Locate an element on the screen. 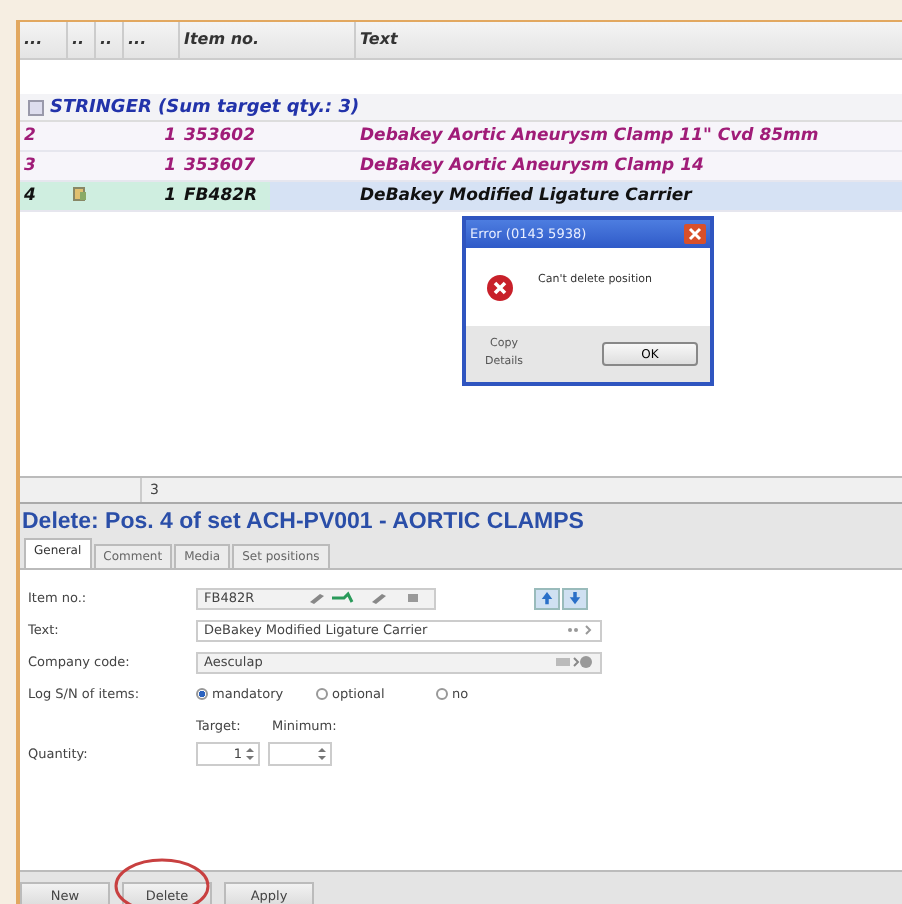 The width and height of the screenshot is (902, 904). column-header: Item no. is located at coordinates (268, 40).